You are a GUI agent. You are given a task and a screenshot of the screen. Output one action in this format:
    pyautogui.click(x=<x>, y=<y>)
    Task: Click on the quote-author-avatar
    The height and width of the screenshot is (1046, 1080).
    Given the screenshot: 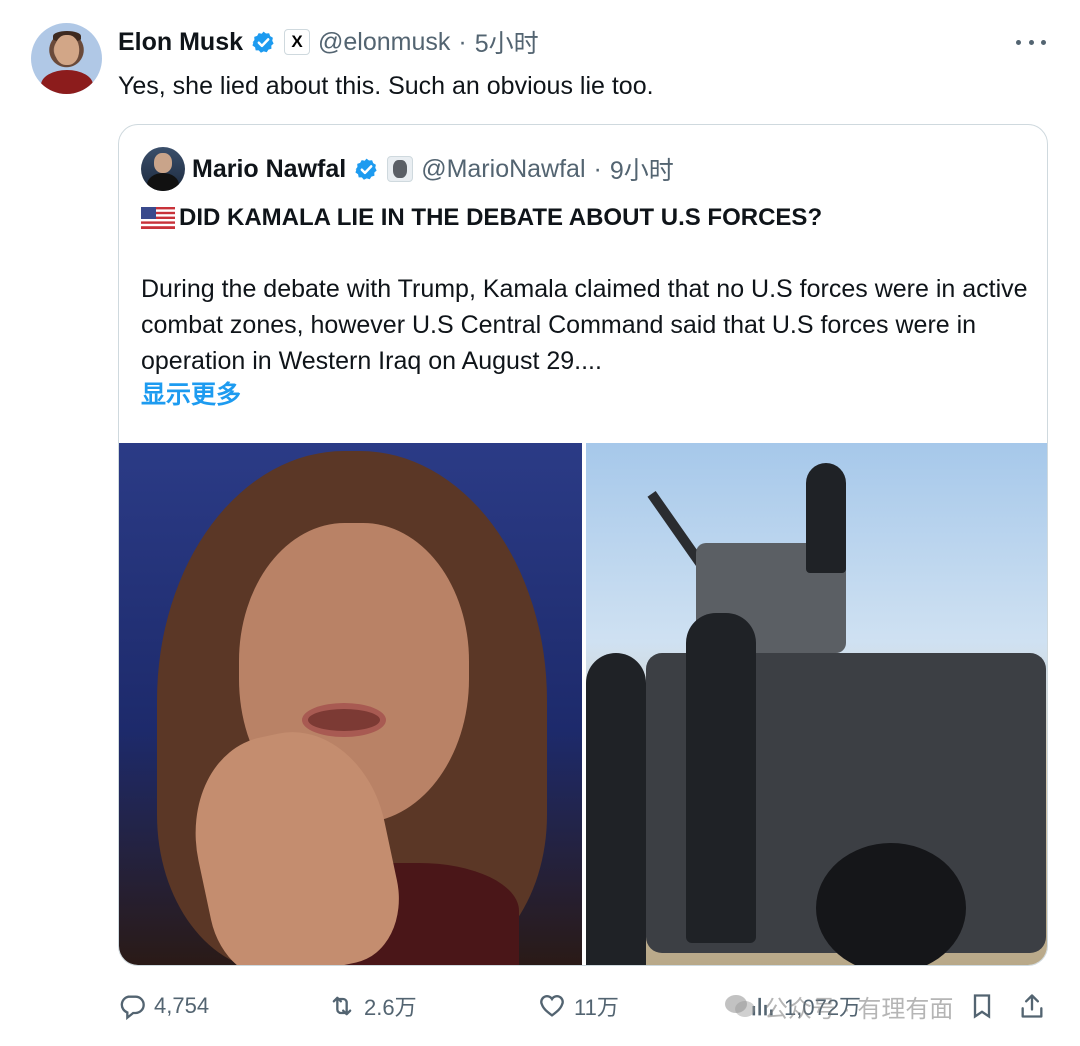 What is the action you would take?
    pyautogui.click(x=163, y=169)
    